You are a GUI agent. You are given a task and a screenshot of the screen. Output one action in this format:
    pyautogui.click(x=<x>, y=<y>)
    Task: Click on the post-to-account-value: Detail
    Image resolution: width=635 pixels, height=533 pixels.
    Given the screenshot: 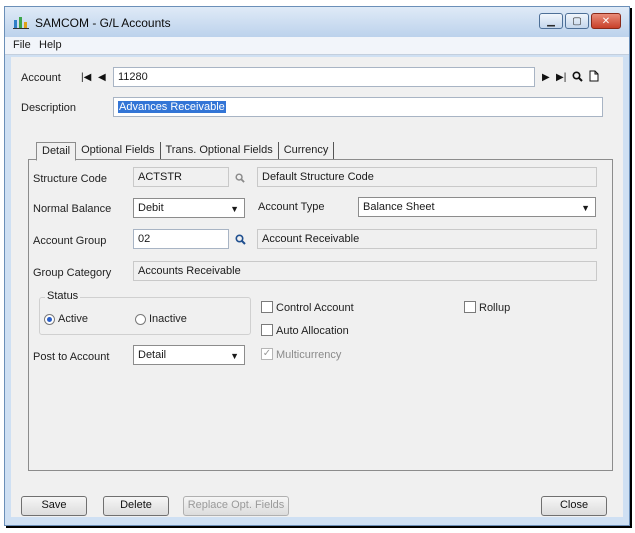 What is the action you would take?
    pyautogui.click(x=152, y=355)
    